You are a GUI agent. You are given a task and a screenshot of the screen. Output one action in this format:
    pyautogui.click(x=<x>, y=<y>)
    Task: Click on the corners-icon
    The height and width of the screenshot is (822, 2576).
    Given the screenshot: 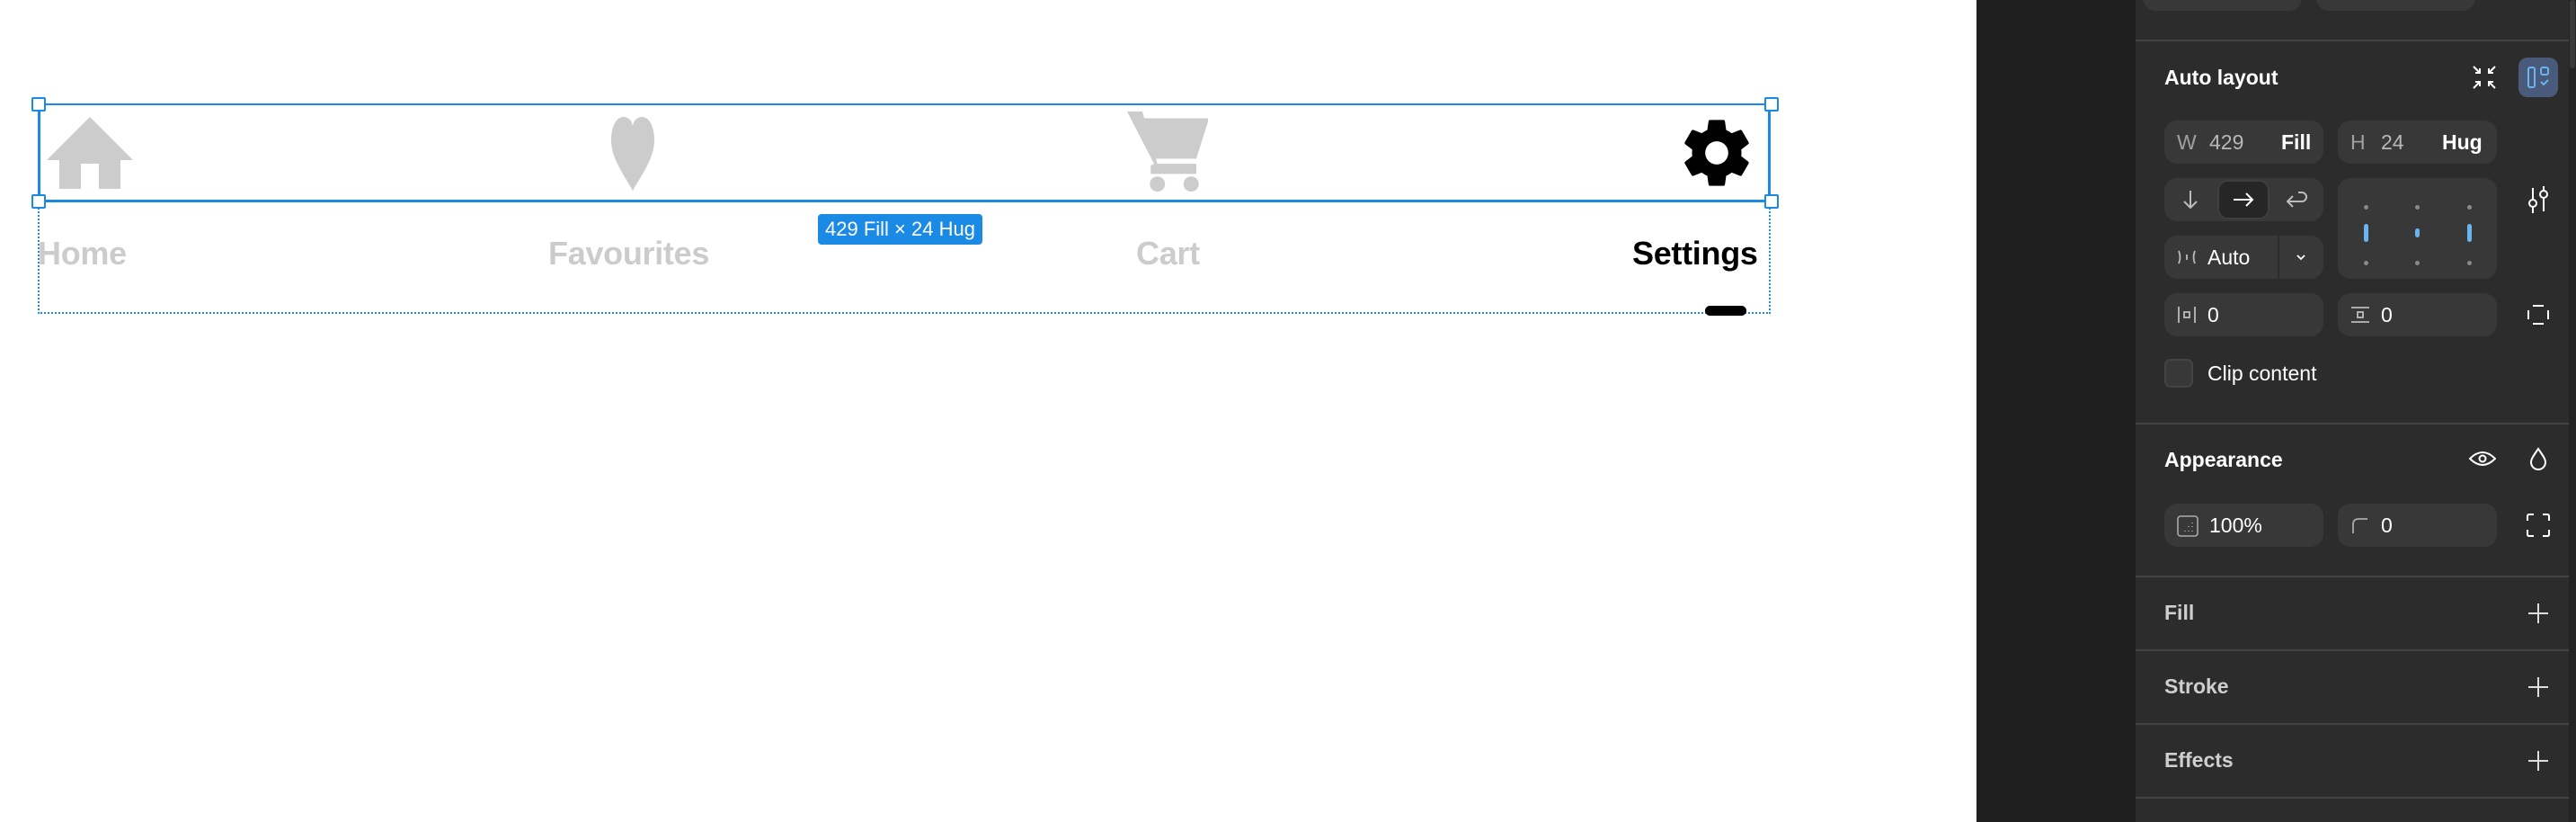 What is the action you would take?
    pyautogui.click(x=2538, y=525)
    